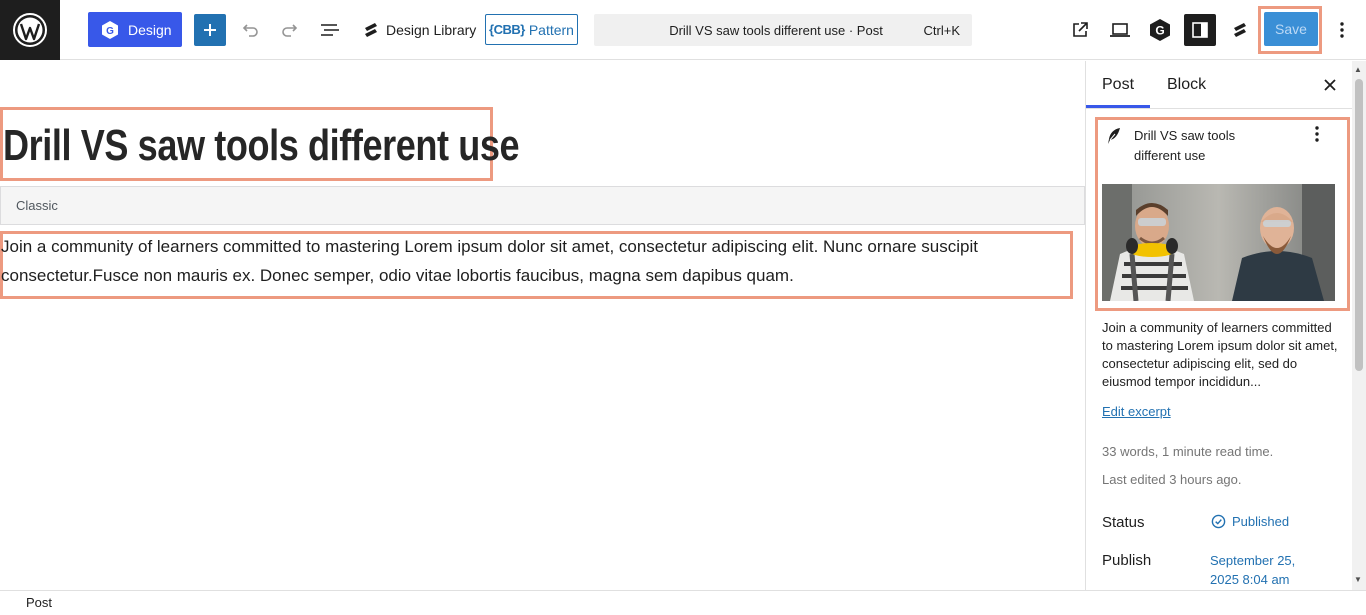 The height and width of the screenshot is (615, 1366). I want to click on settings-sidebar-toggle, so click(1200, 30).